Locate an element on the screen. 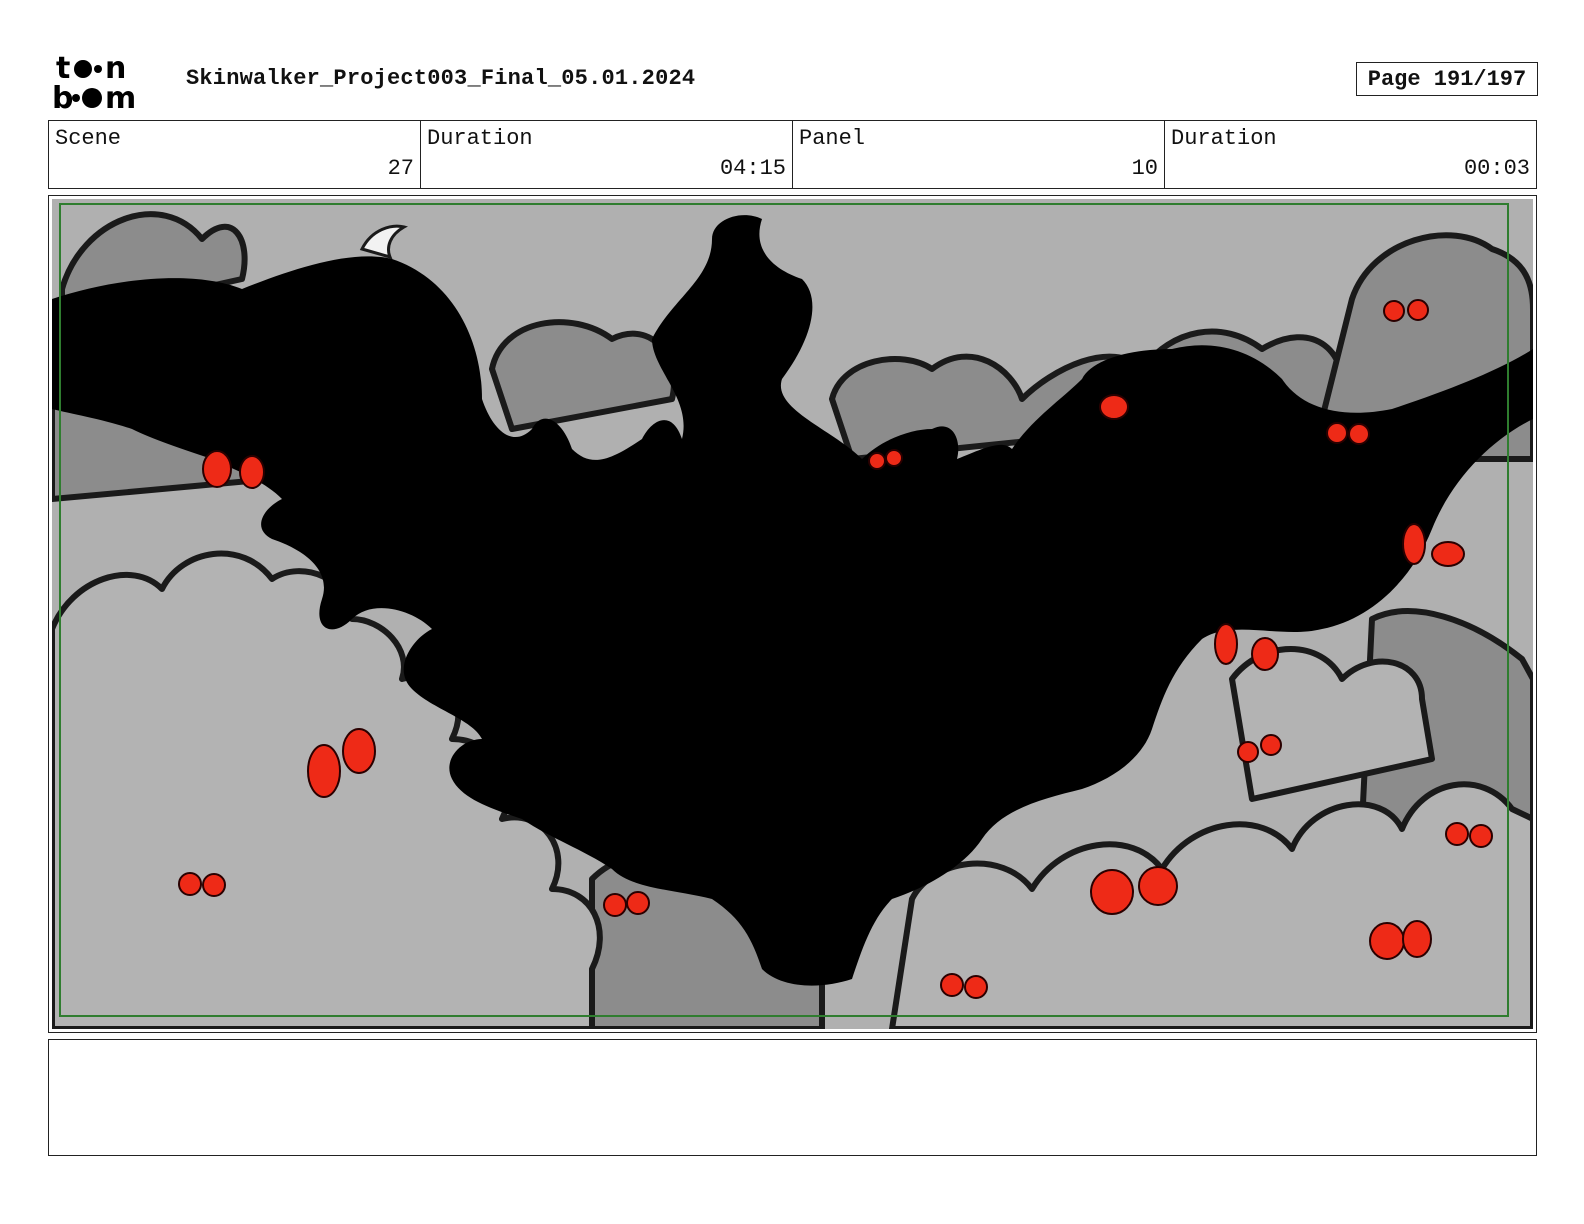  scene-value: 27 is located at coordinates (400, 168).